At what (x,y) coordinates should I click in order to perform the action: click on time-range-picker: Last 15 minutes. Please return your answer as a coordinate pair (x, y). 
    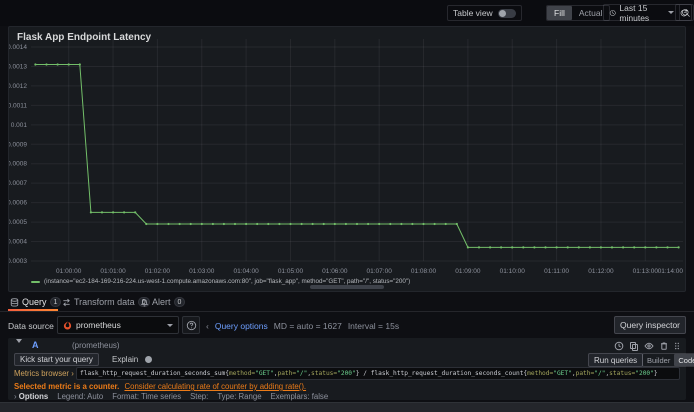
    Looking at the image, I should click on (641, 12).